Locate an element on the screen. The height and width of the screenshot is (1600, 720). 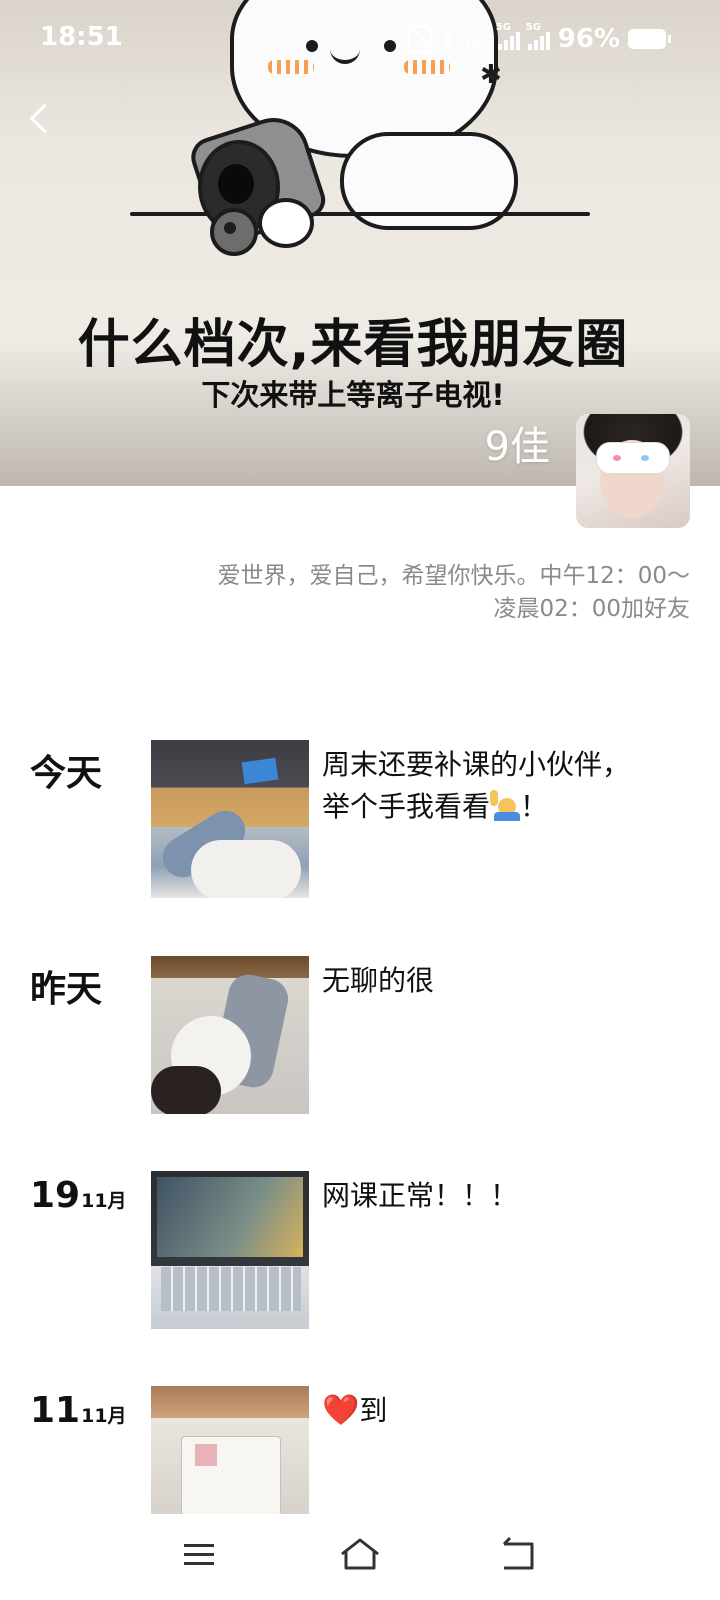
gun-ring is located at coordinates (234, 232).